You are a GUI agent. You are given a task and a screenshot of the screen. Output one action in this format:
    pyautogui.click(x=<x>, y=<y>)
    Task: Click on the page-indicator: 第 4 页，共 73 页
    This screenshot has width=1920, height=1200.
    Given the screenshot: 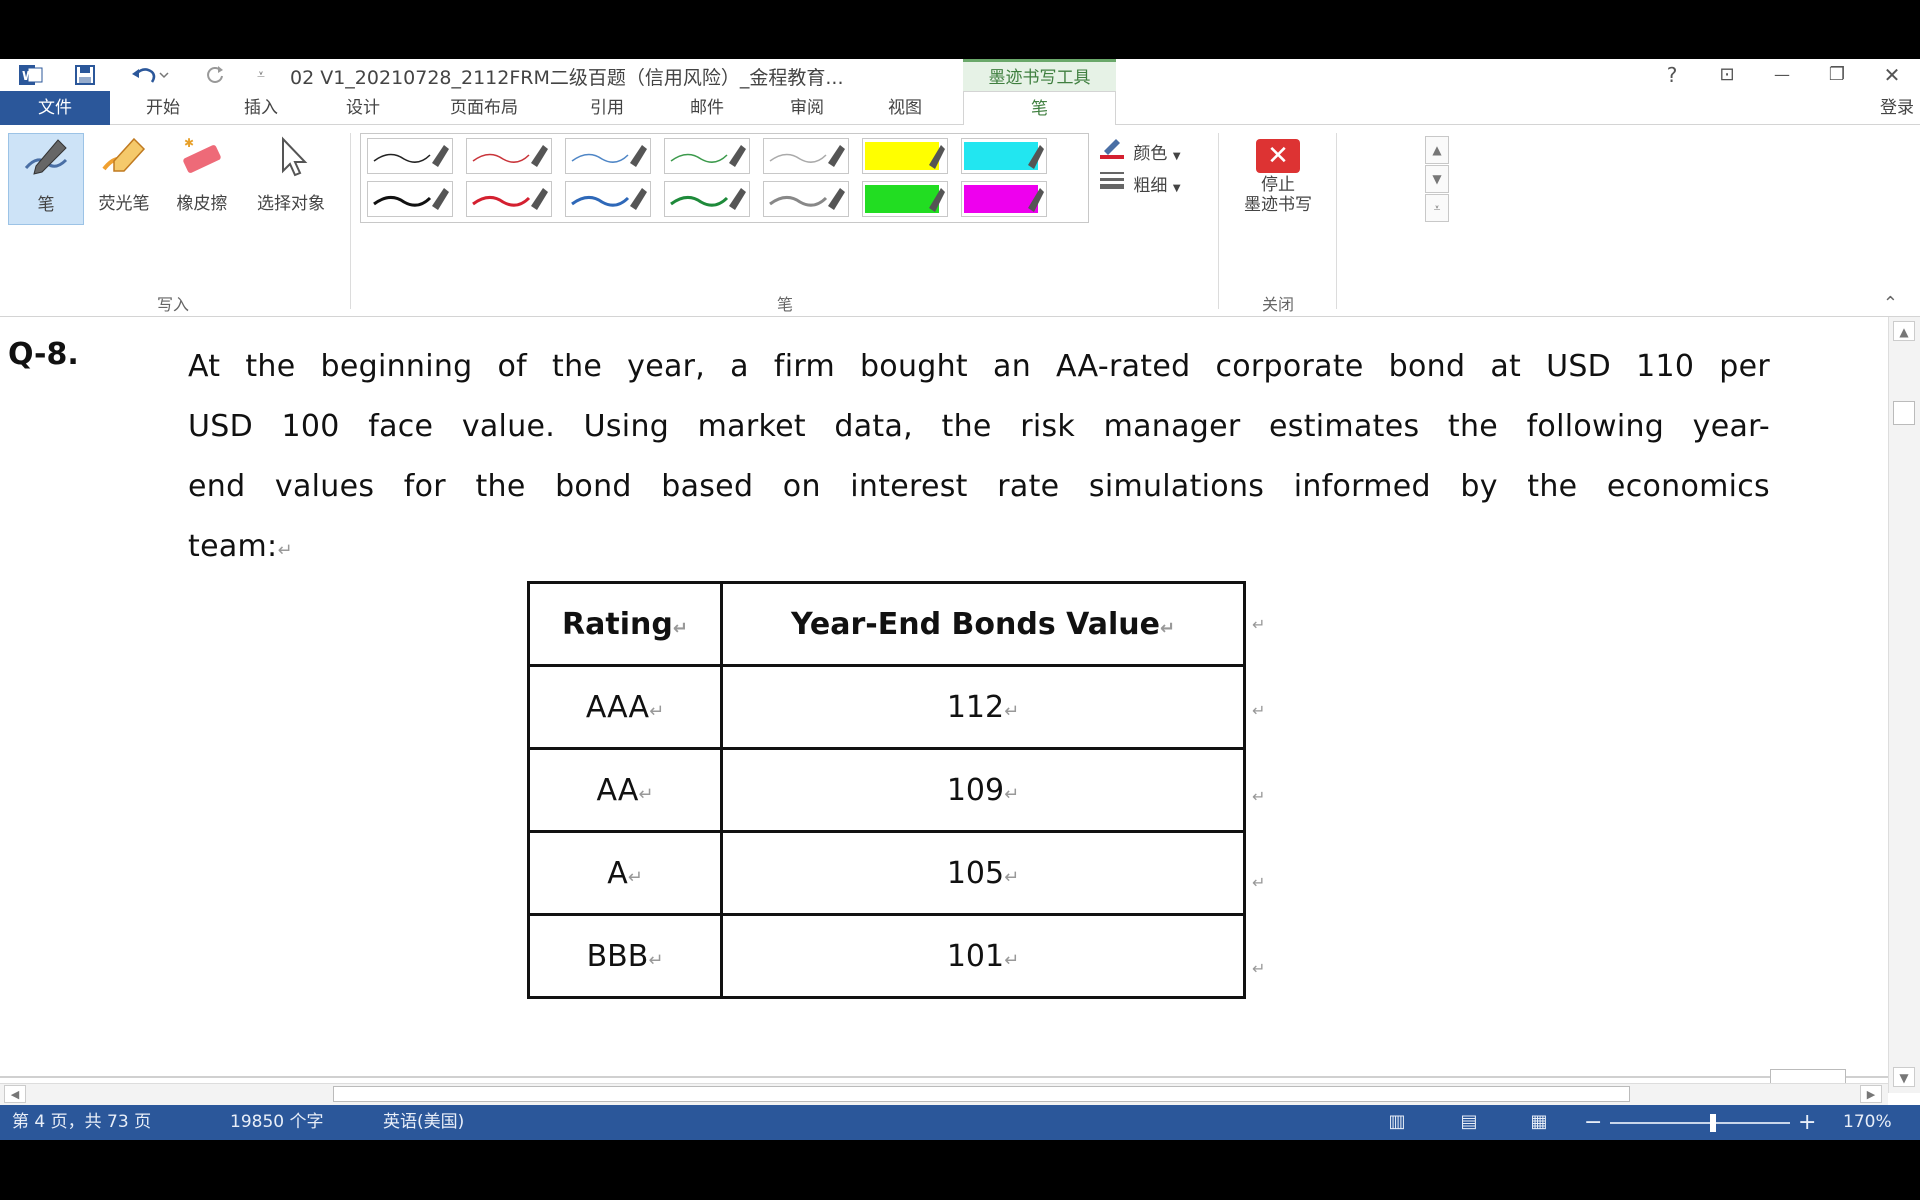 What is the action you would take?
    pyautogui.click(x=81, y=1122)
    